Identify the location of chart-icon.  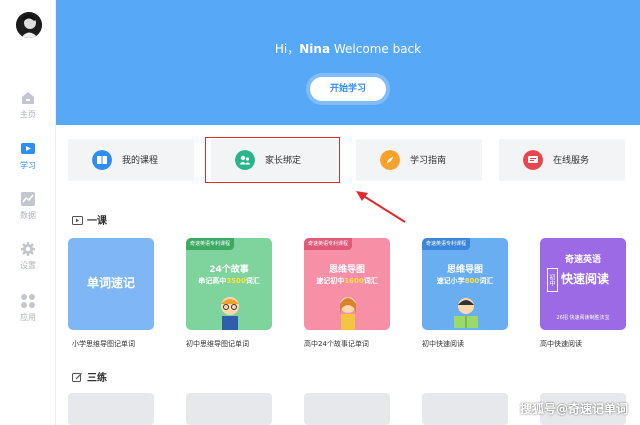
(28, 199).